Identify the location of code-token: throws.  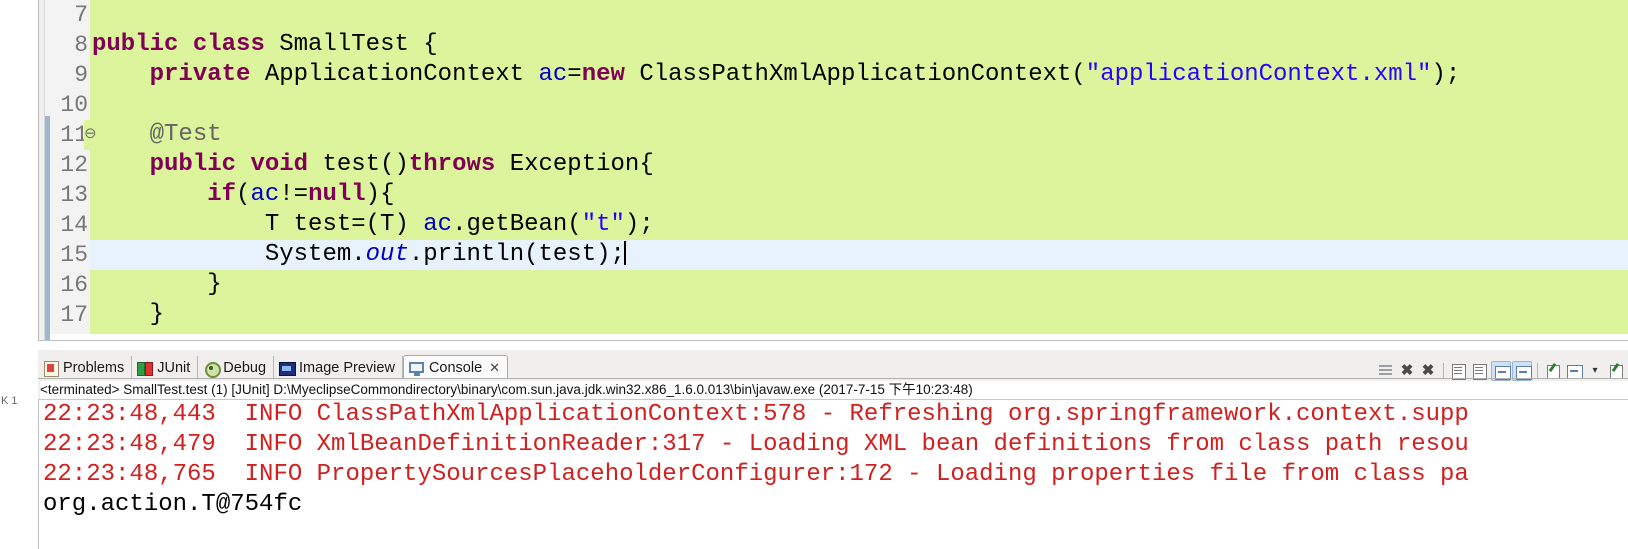
(452, 164).